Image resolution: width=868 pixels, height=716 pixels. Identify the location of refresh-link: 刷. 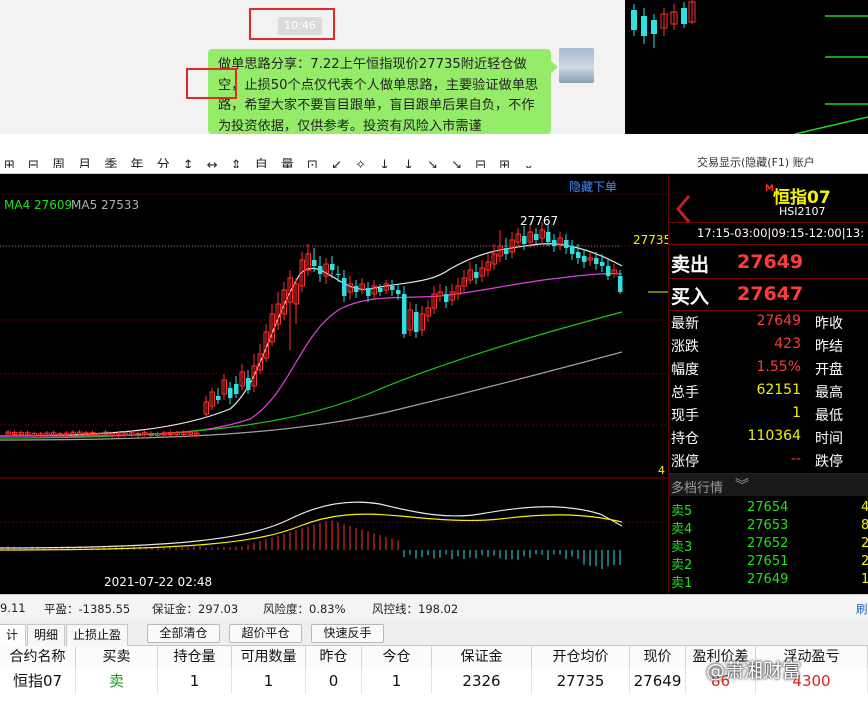
(862, 609).